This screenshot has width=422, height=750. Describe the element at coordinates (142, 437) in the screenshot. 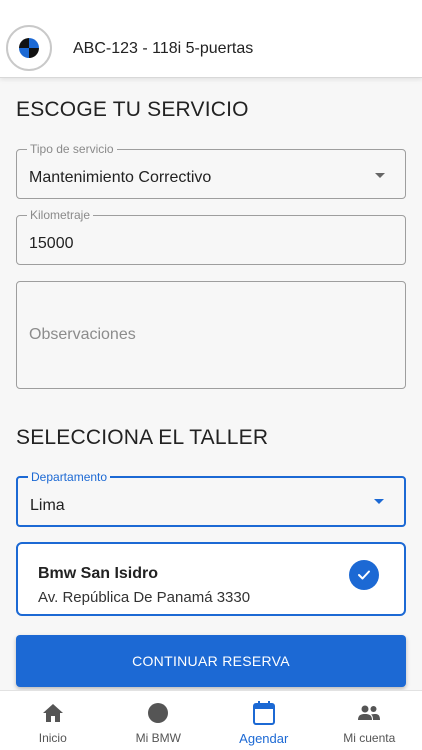

I see `workshop-section-title: SELECCIONA EL TALLER` at that location.